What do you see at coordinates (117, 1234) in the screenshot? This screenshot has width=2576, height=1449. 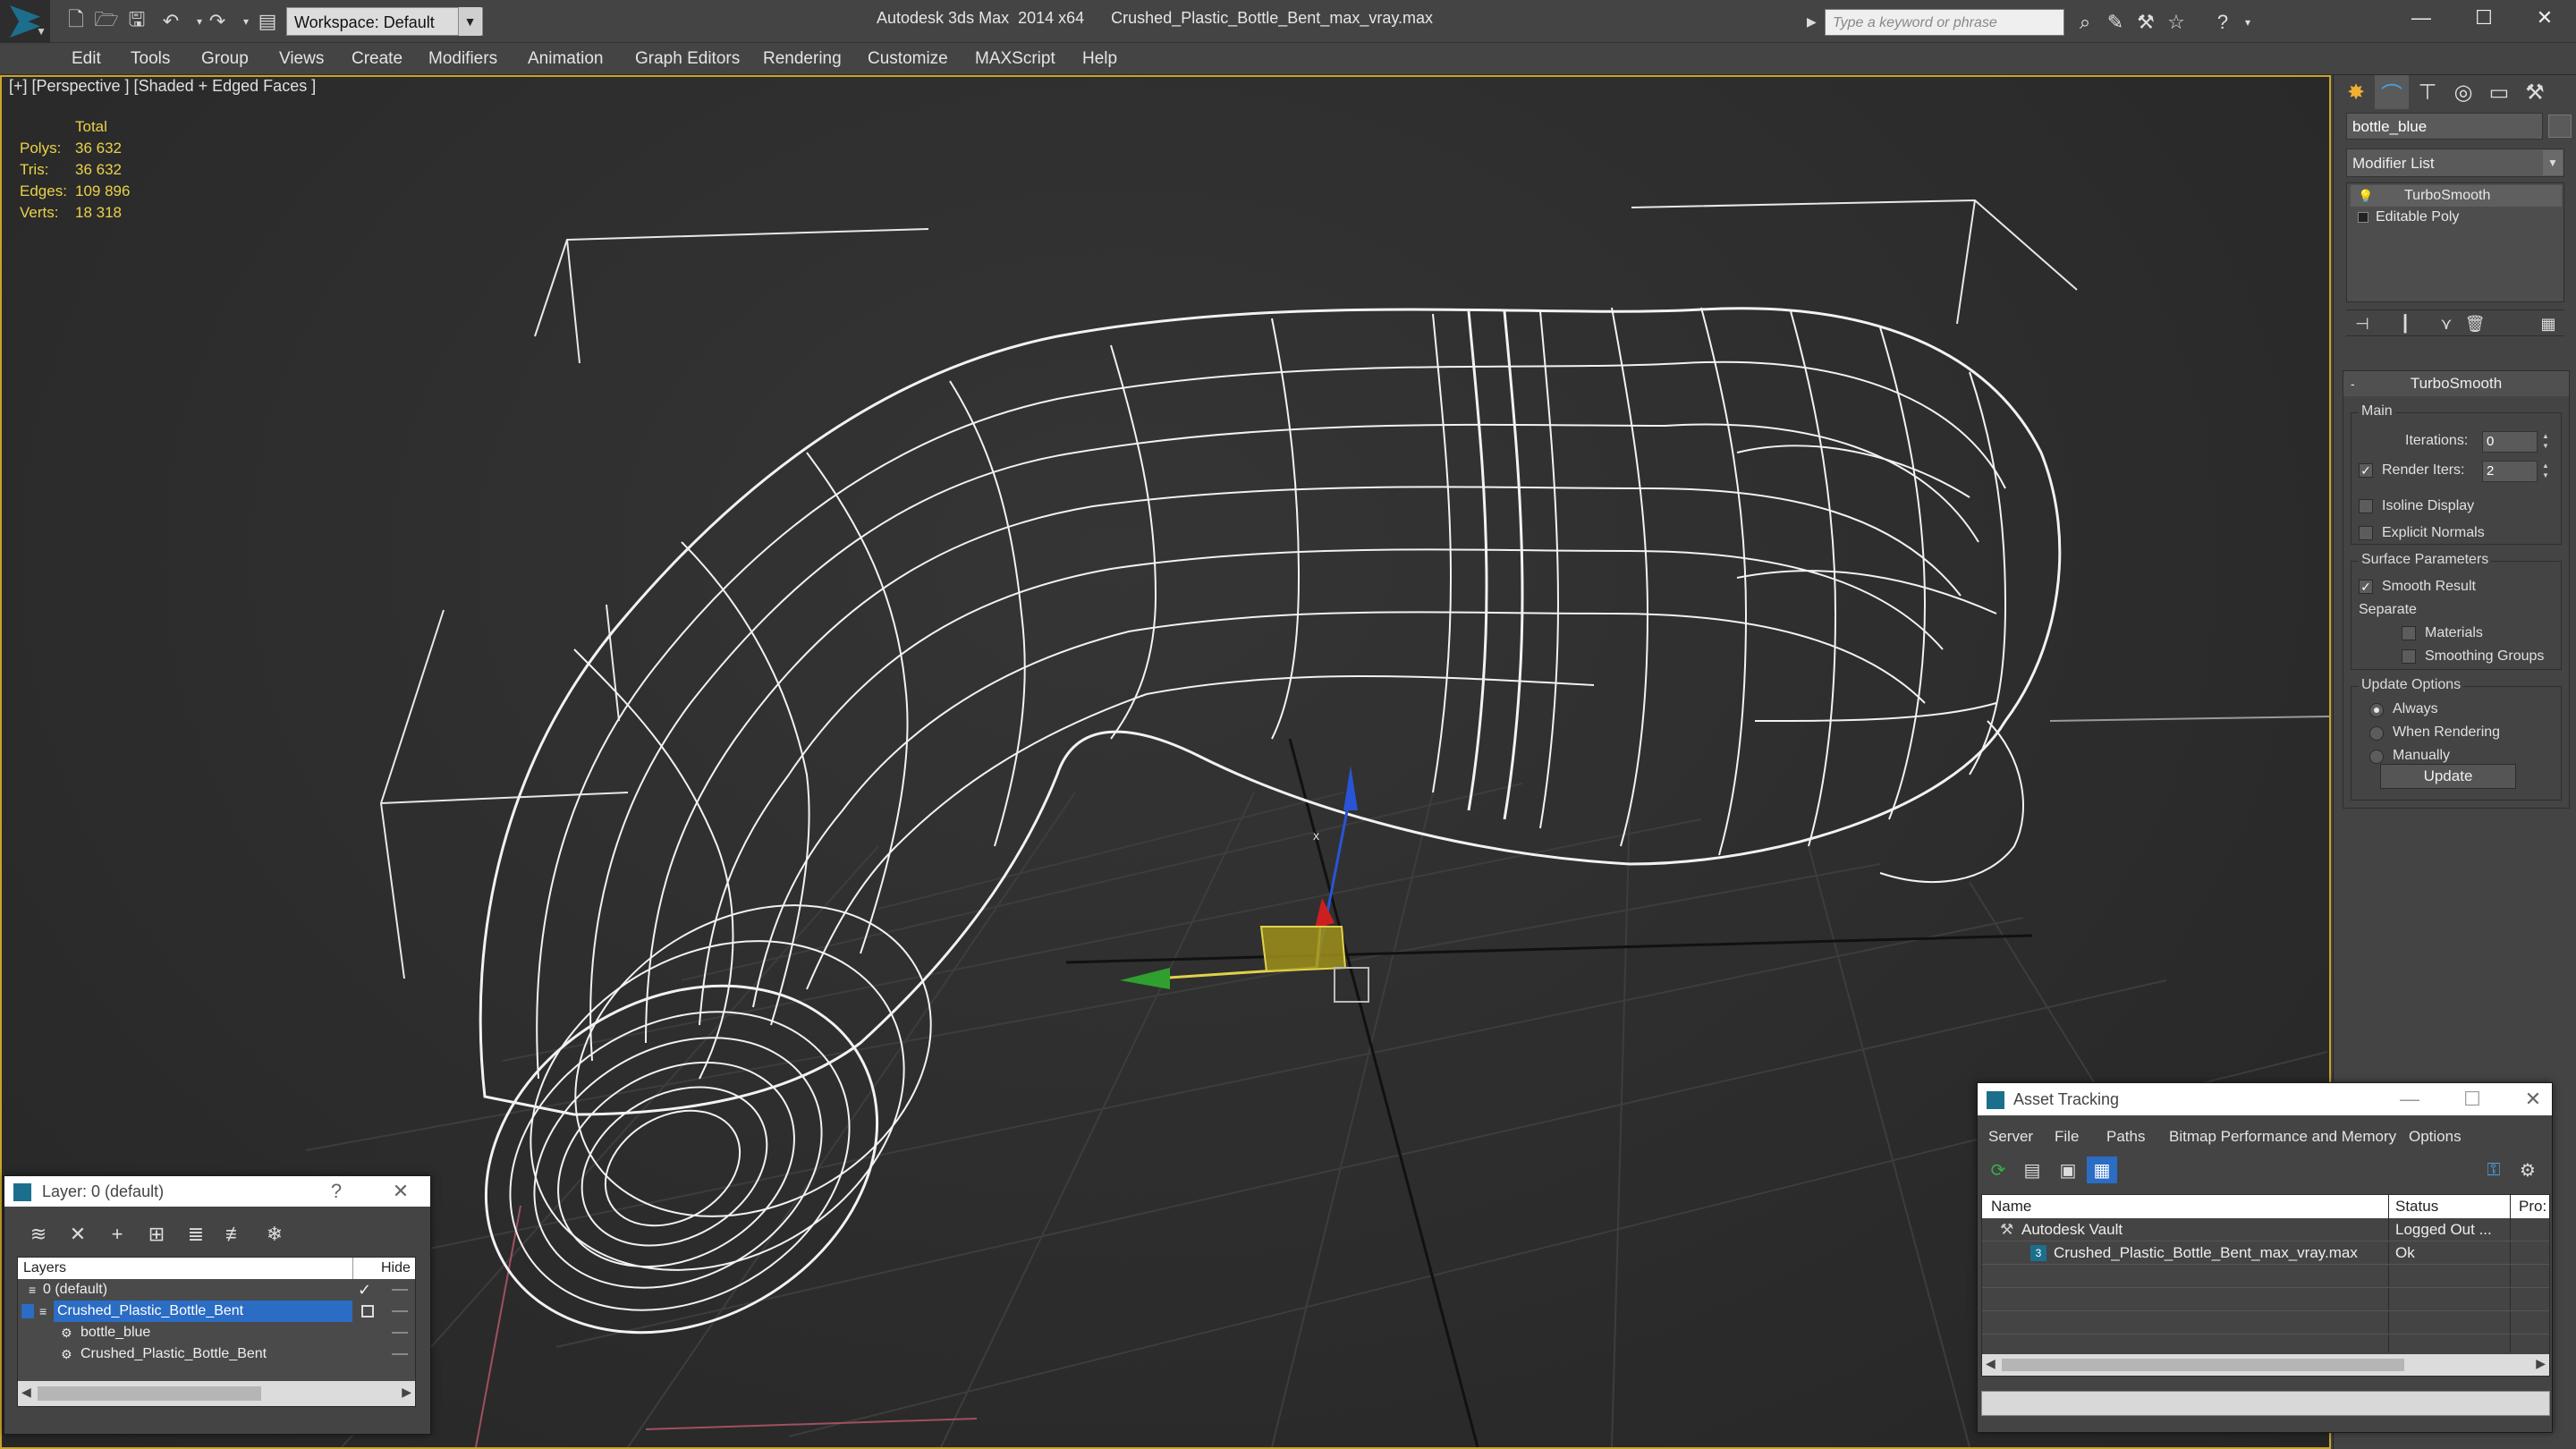 I see `add-to-layer-icon: +` at bounding box center [117, 1234].